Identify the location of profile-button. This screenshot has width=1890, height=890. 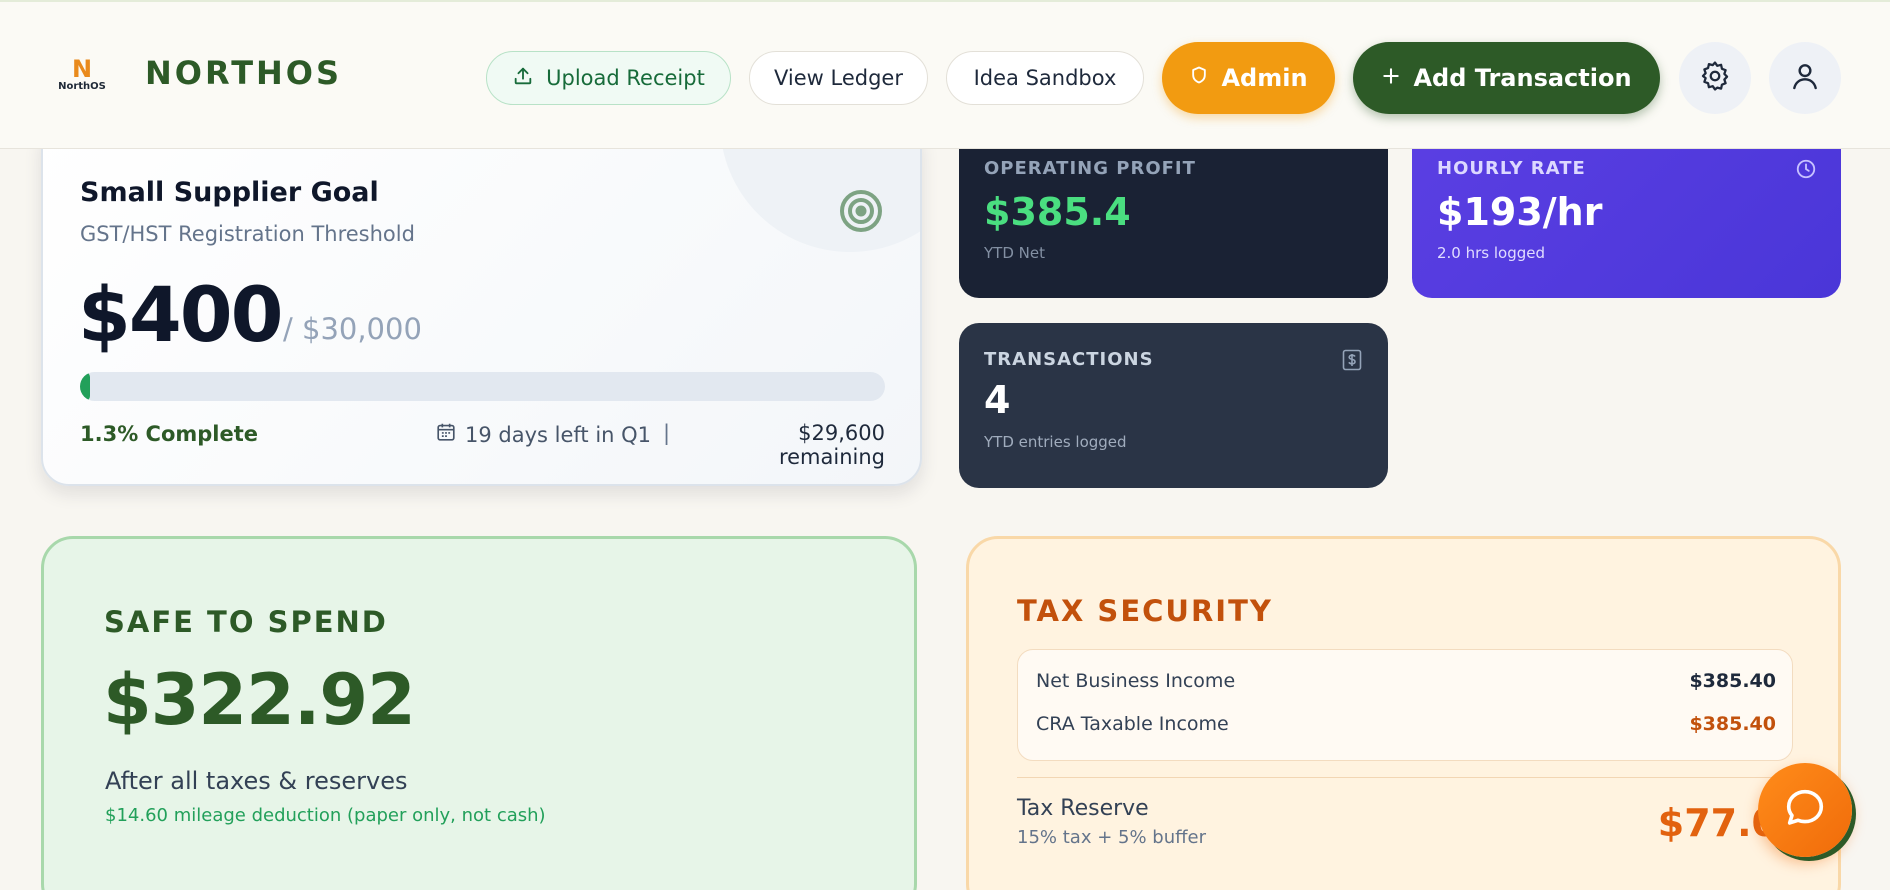
(1805, 78).